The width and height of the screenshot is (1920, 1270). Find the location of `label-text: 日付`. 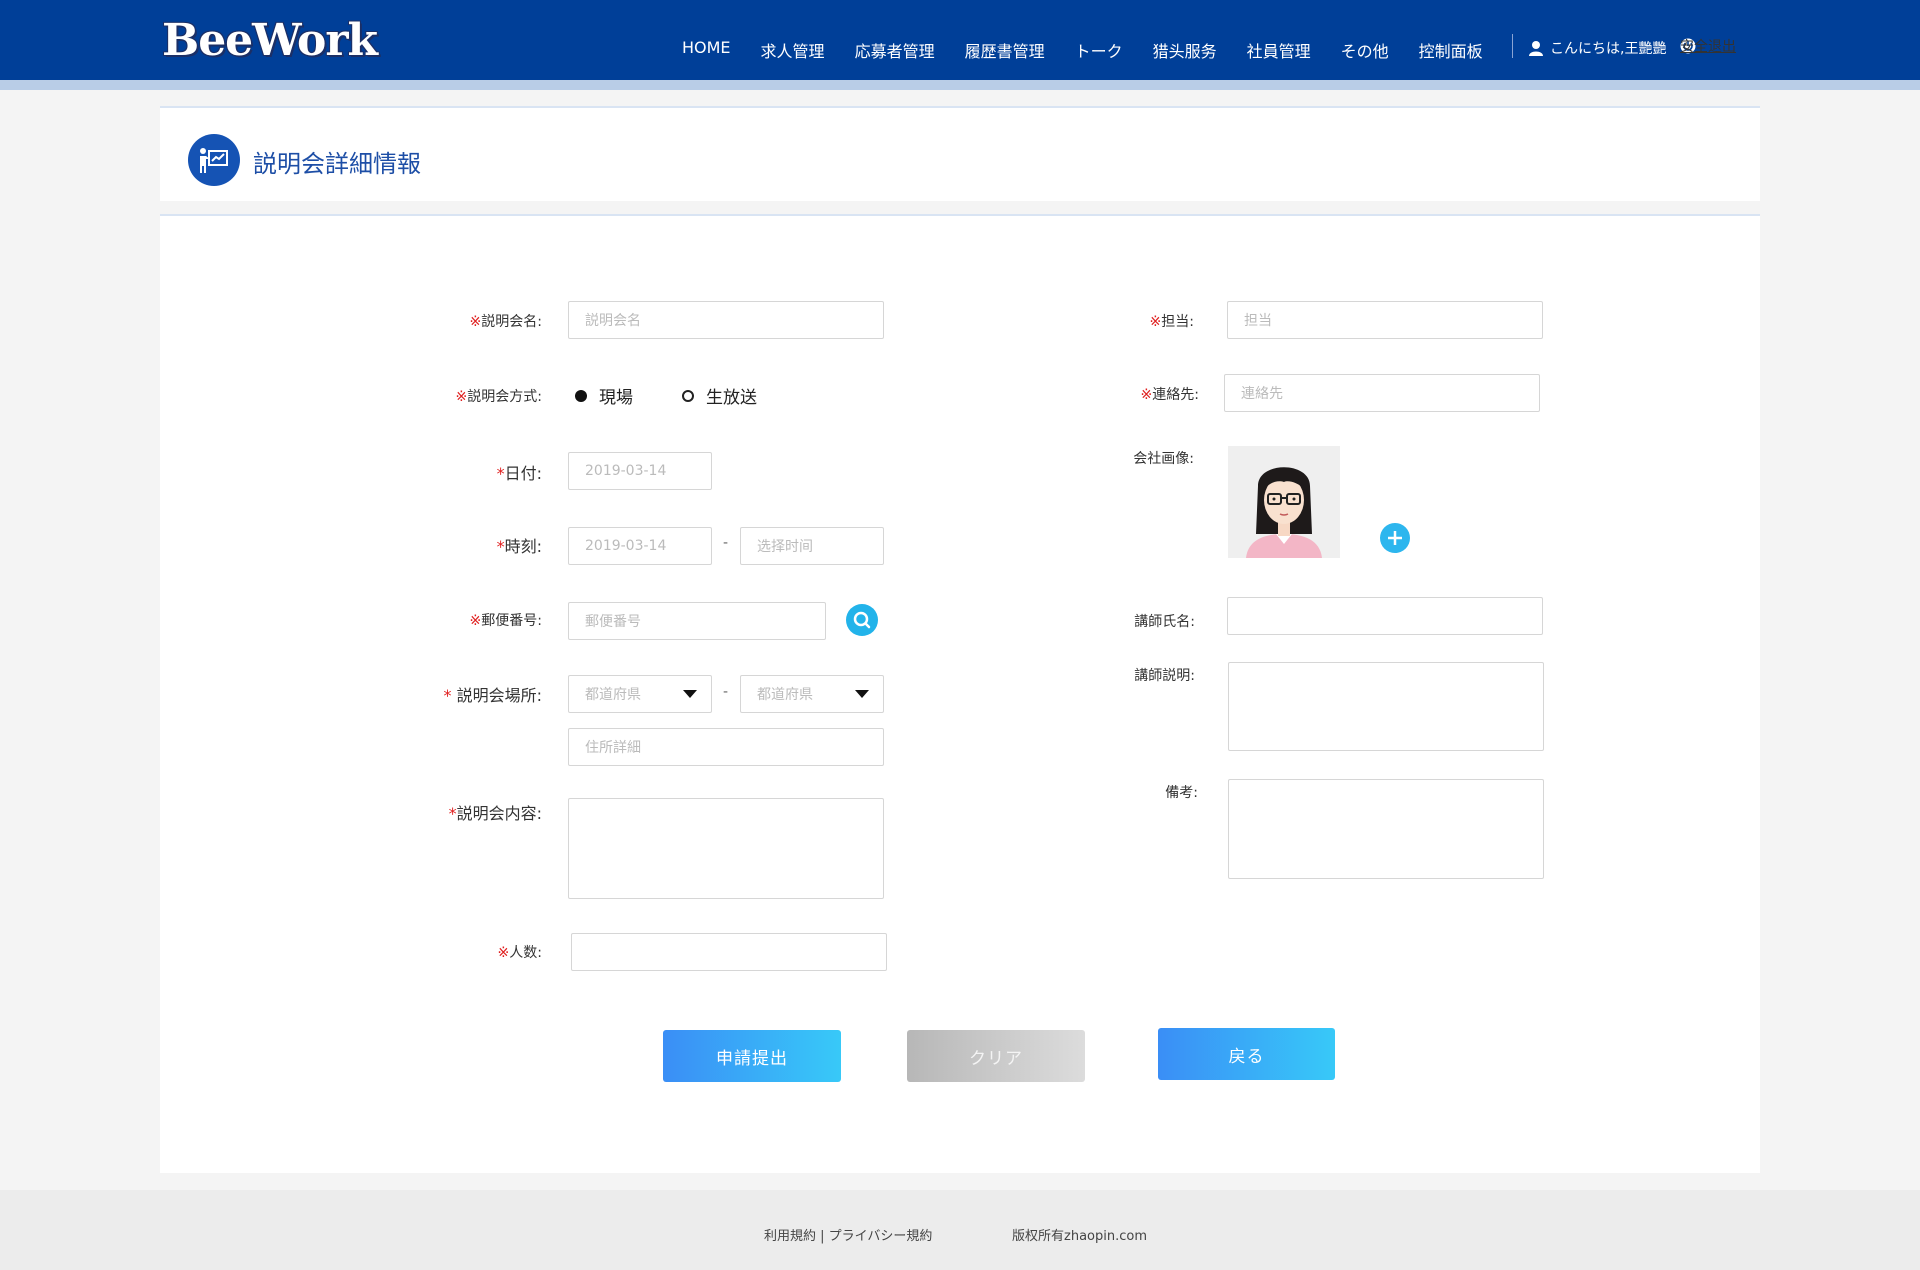

label-text: 日付 is located at coordinates (520, 473).